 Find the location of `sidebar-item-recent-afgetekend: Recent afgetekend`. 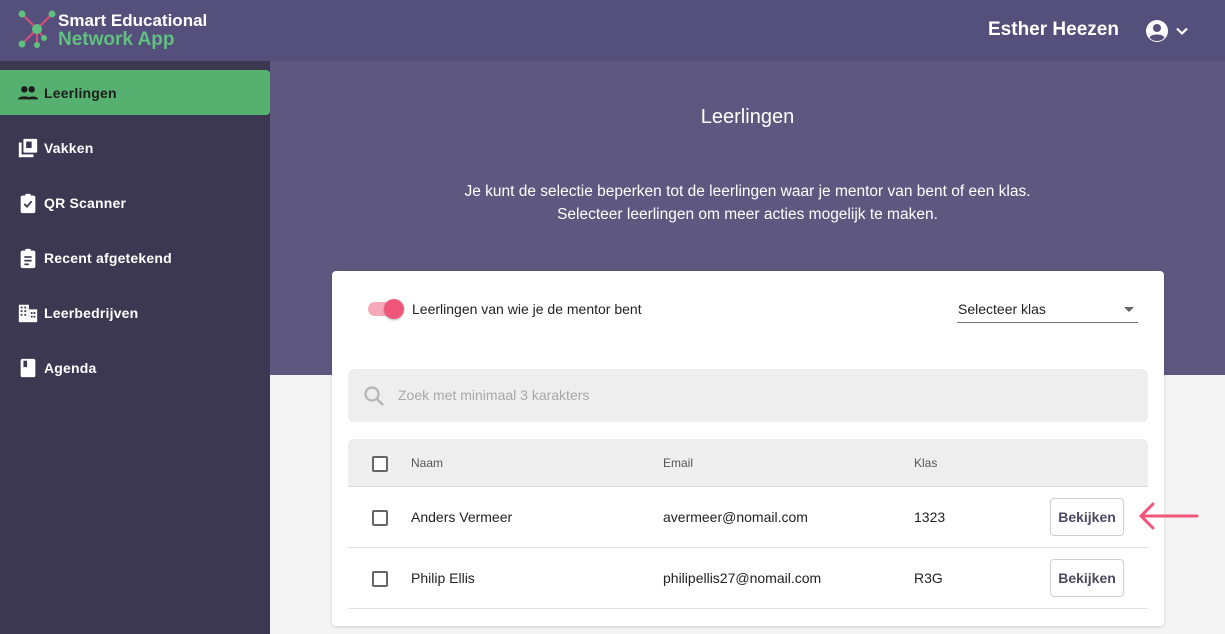

sidebar-item-recent-afgetekend: Recent afgetekend is located at coordinates (135, 257).